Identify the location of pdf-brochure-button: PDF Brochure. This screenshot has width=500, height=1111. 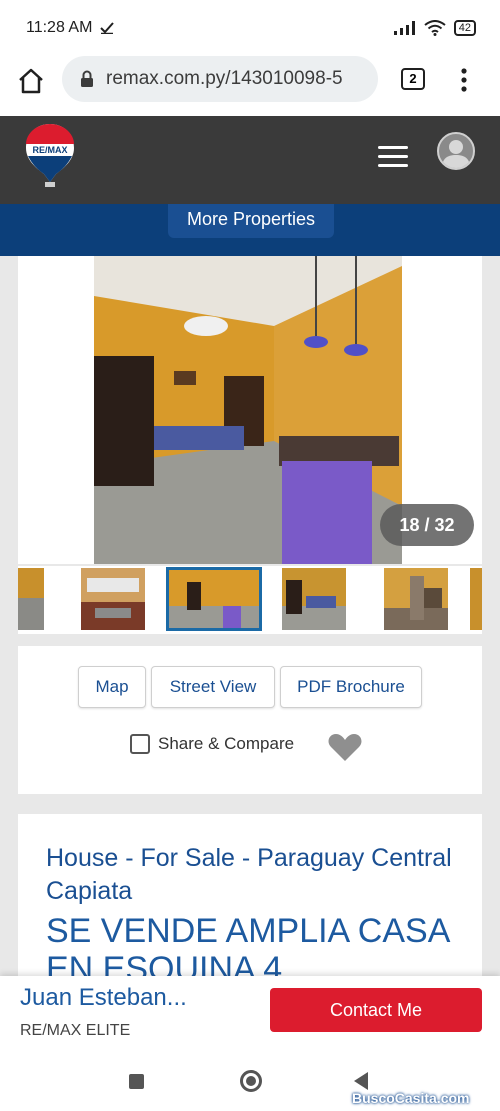
(351, 687).